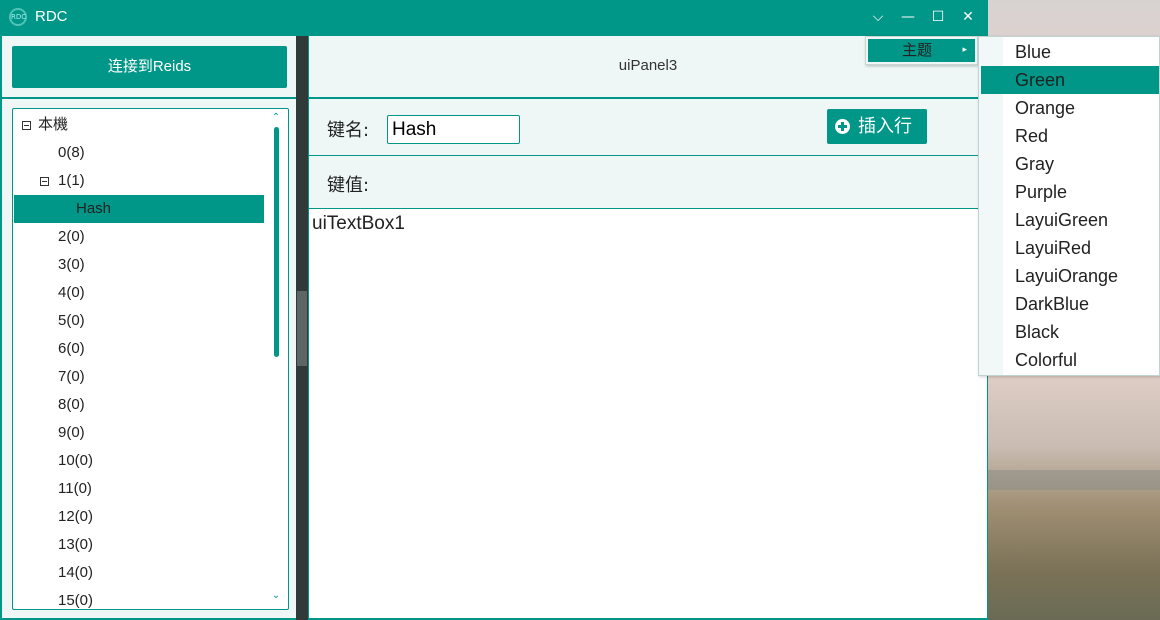  What do you see at coordinates (139, 377) in the screenshot?
I see `tree-item: 7(0)` at bounding box center [139, 377].